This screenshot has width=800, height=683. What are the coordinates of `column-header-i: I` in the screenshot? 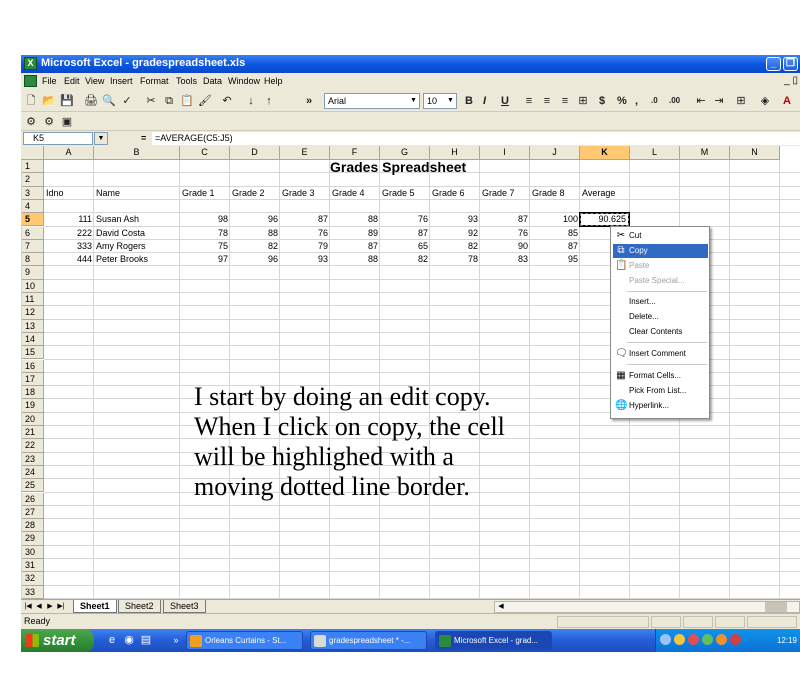 It's located at (505, 153).